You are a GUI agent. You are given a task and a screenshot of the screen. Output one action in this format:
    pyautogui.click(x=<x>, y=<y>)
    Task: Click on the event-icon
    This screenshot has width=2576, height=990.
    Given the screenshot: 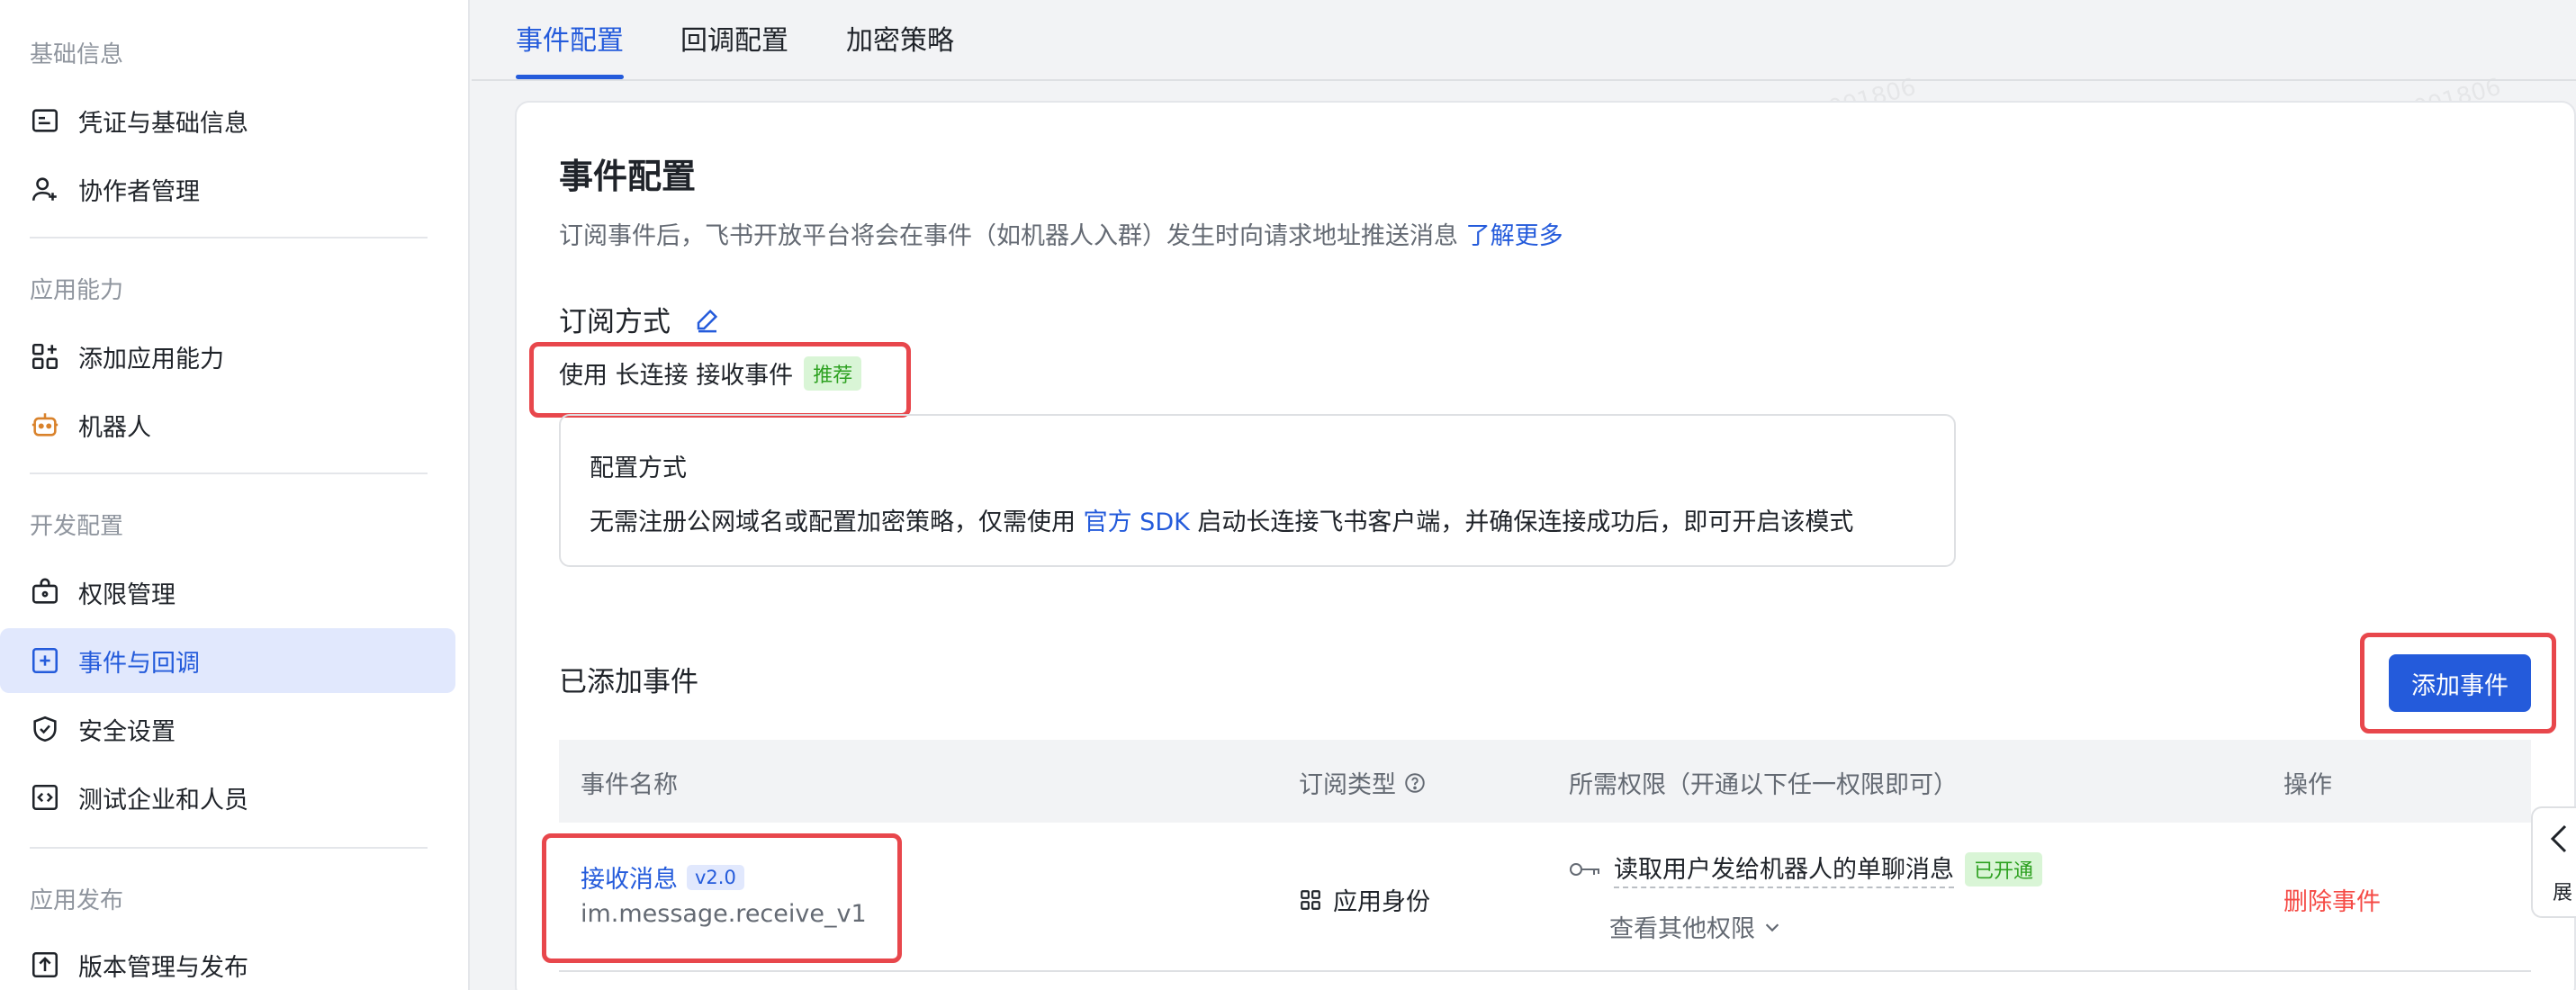 What is the action you would take?
    pyautogui.click(x=45, y=660)
    